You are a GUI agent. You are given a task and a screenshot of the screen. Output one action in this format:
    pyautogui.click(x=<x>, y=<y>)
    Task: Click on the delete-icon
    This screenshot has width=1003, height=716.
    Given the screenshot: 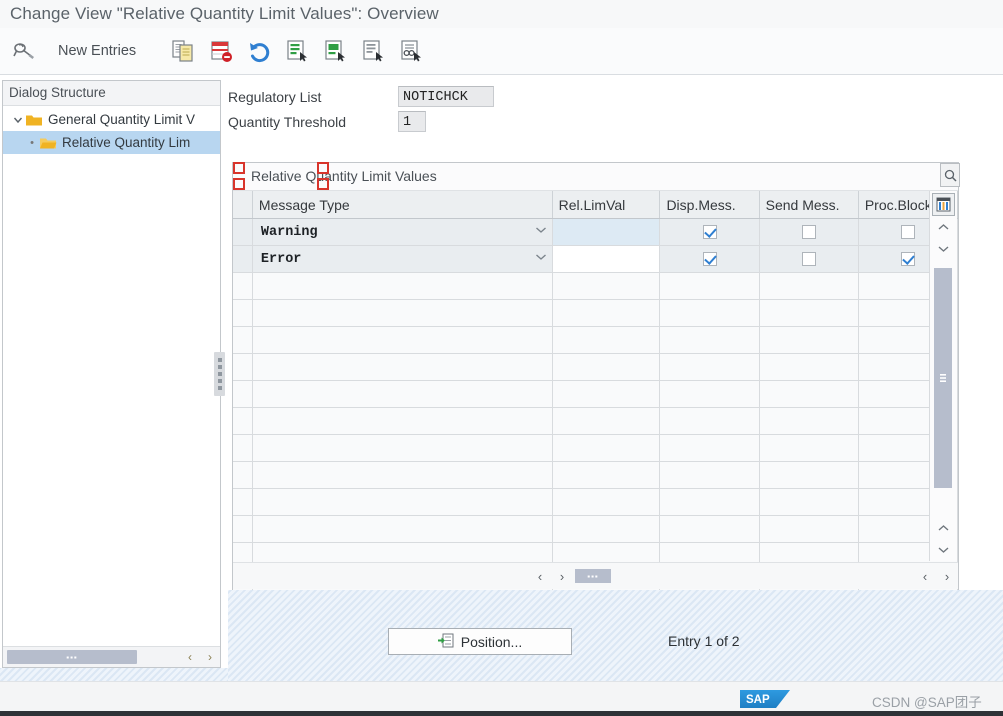 What is the action you would take?
    pyautogui.click(x=221, y=51)
    